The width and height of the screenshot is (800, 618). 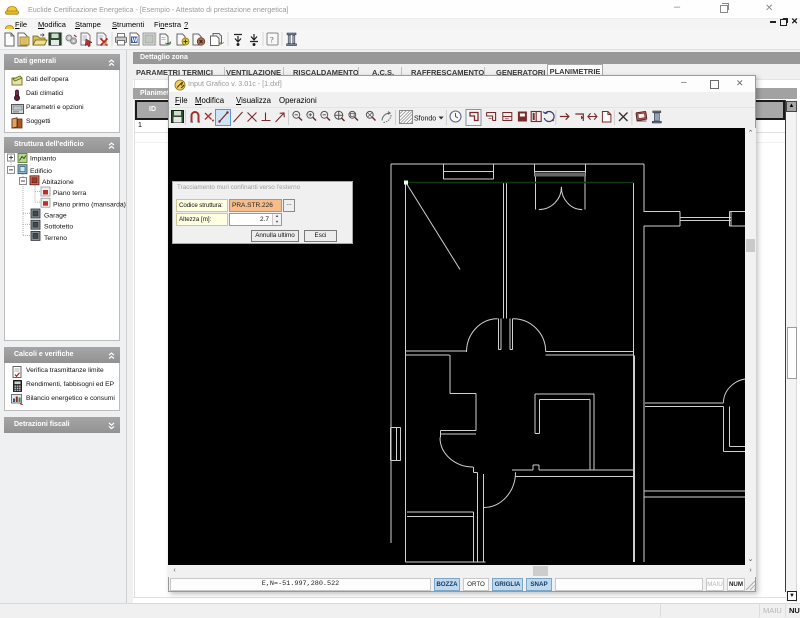 I want to click on svg-text: Piano primo (mansarda), so click(x=89, y=204).